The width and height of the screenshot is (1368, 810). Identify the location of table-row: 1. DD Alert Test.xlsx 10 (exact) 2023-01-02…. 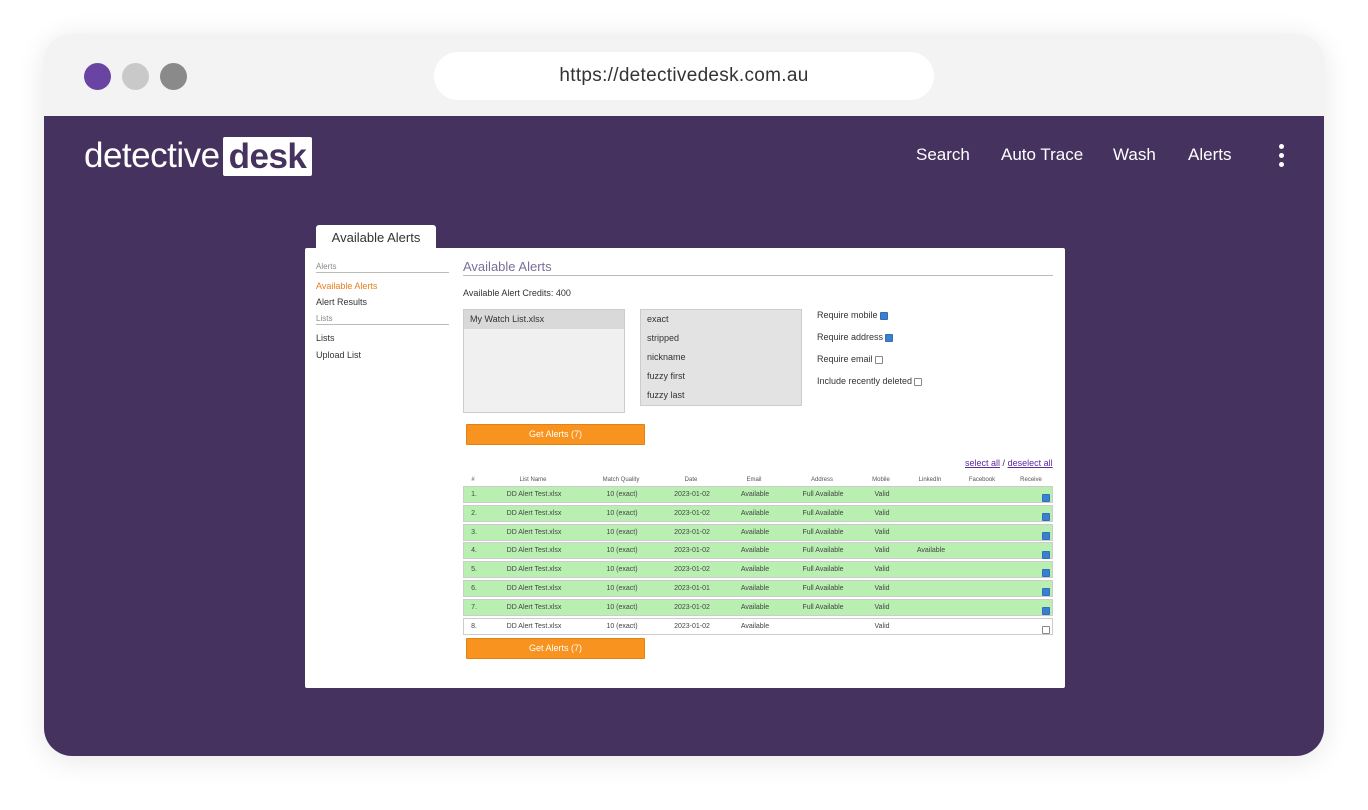
(758, 494).